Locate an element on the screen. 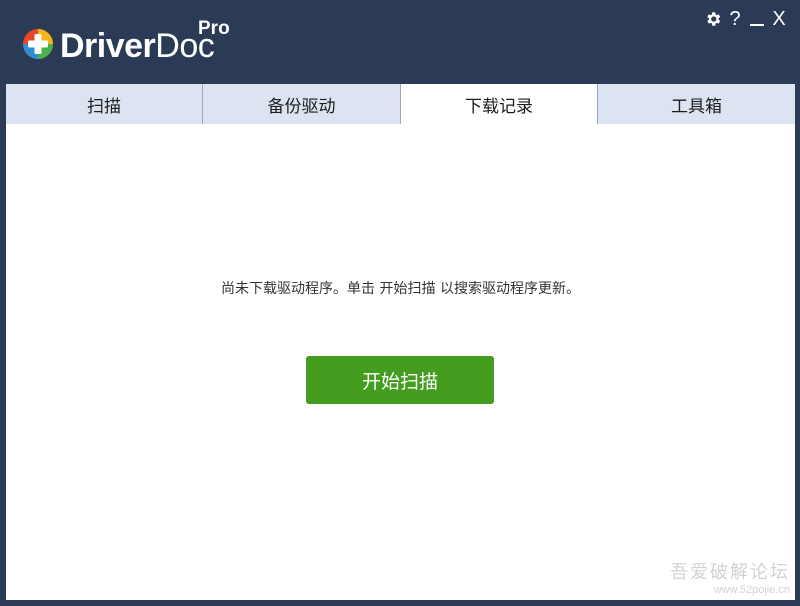 The image size is (800, 606). empty-state-message: 尚未下载驱动程序。单击 开始扫描 以搜索驱动程序更新。 is located at coordinates (400, 289).